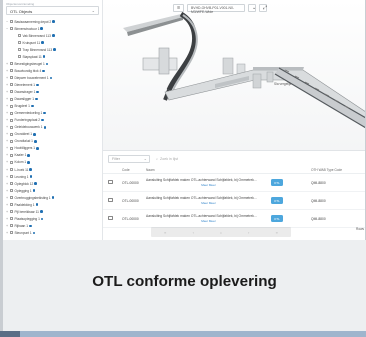  Describe the element at coordinates (52, 134) in the screenshot. I see `tree-item: + Gronddeel 1` at that location.